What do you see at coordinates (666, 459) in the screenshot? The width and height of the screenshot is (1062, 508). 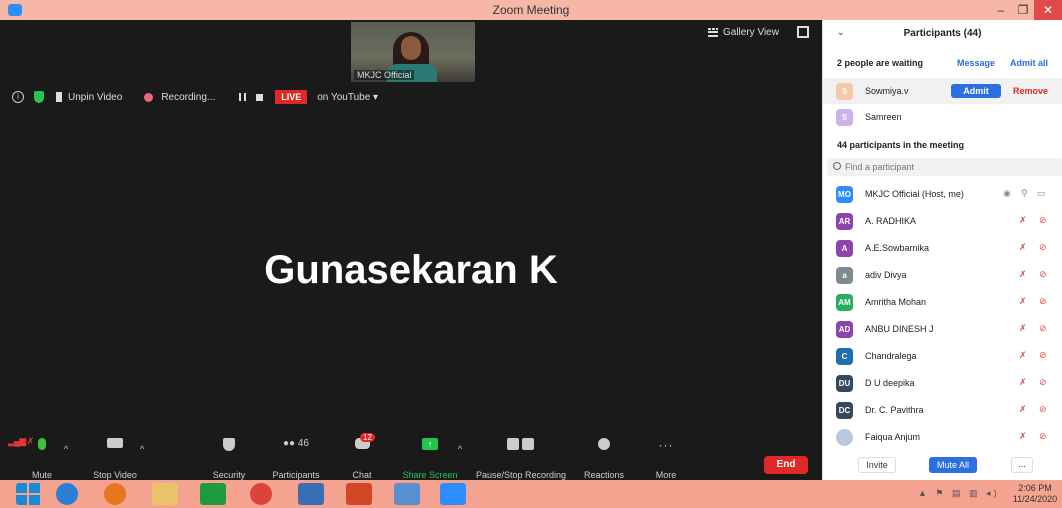 I see `more-button: ··· More` at bounding box center [666, 459].